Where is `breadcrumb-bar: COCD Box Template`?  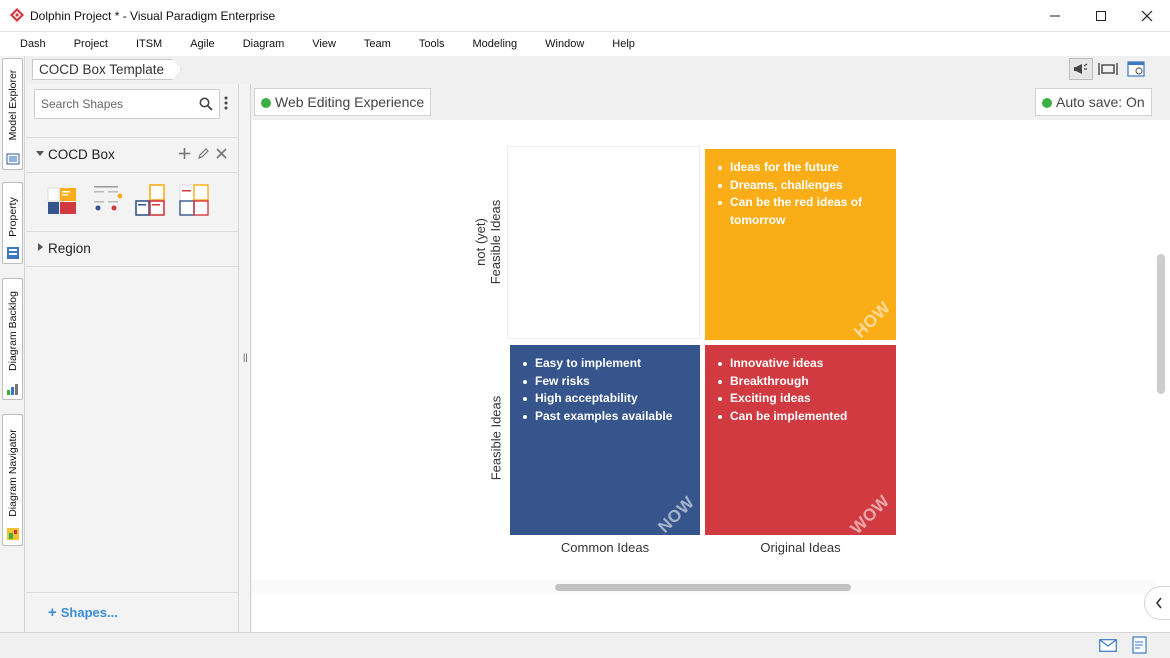 breadcrumb-bar: COCD Box Template is located at coordinates (598, 70).